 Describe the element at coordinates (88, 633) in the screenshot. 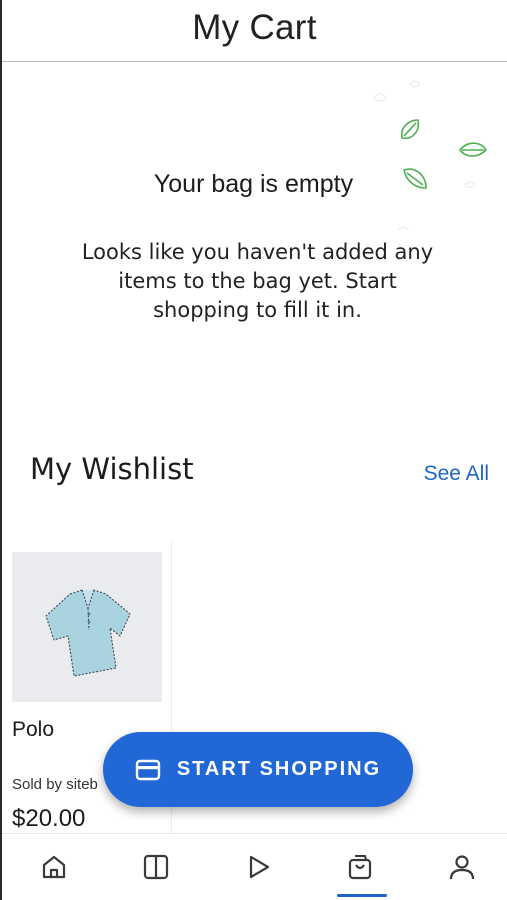

I see `polo-shirt-icon` at that location.